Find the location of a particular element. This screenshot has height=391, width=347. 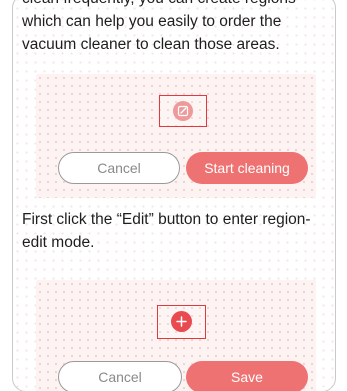

save-button: Save is located at coordinates (247, 376).